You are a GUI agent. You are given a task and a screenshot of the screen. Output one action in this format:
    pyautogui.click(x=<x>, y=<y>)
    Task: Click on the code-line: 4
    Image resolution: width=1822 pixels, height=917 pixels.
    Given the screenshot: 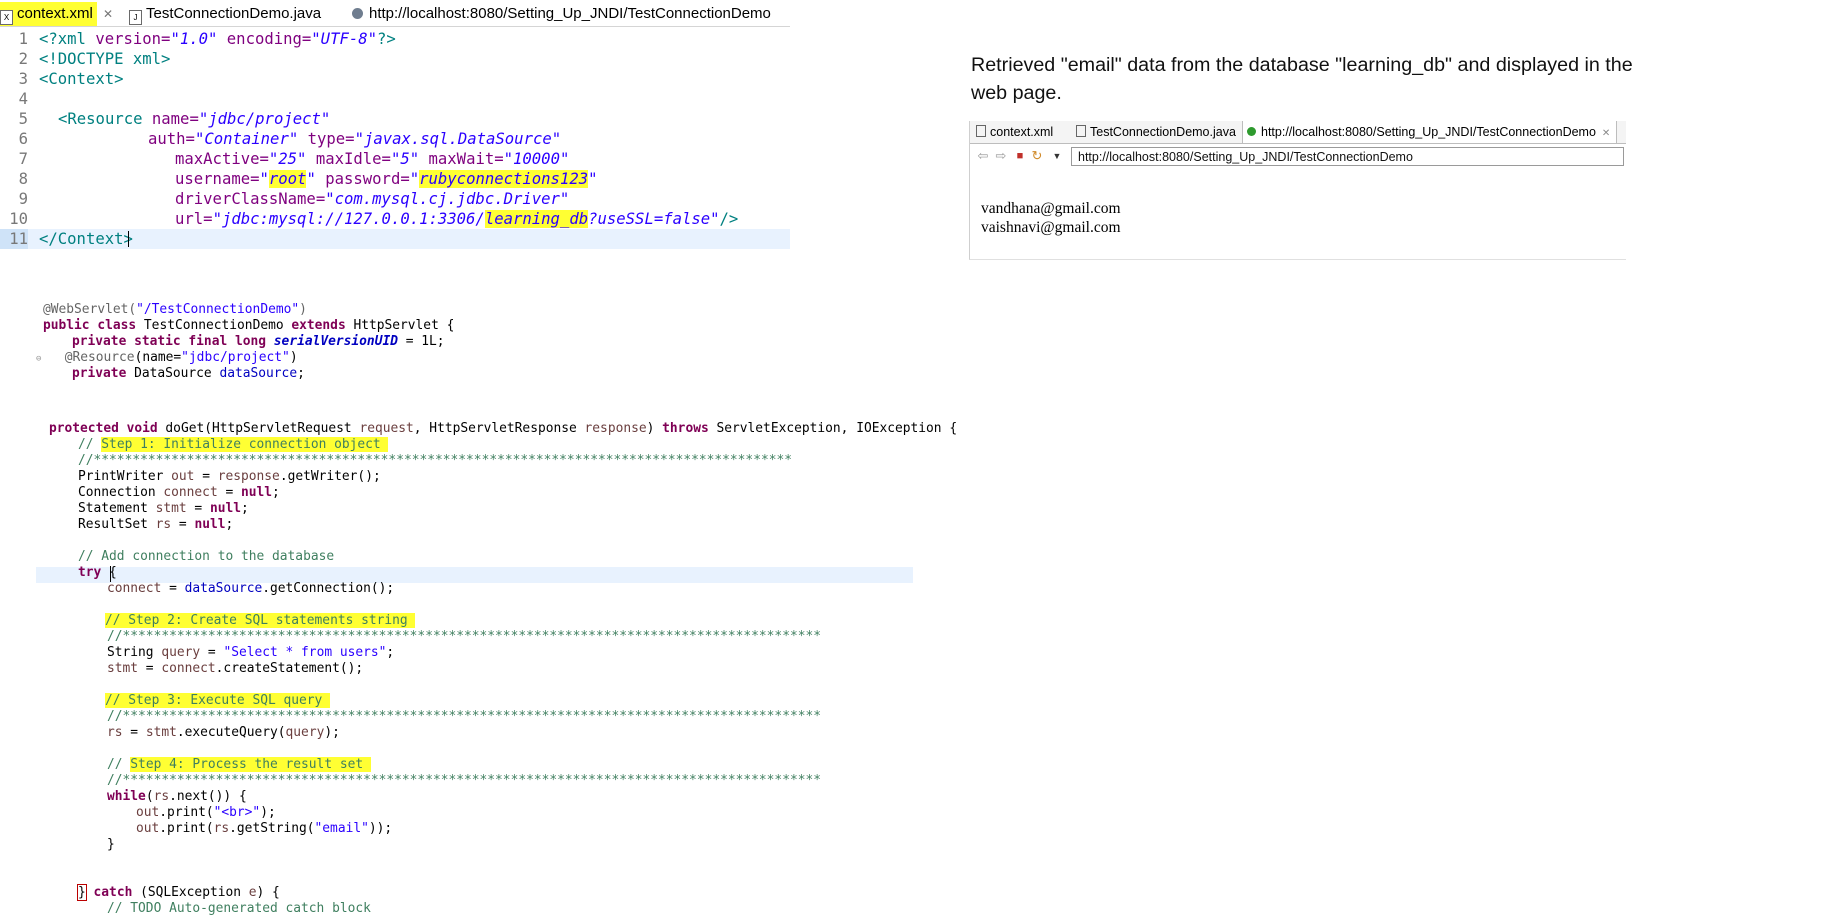 What is the action you would take?
    pyautogui.click(x=23, y=99)
    